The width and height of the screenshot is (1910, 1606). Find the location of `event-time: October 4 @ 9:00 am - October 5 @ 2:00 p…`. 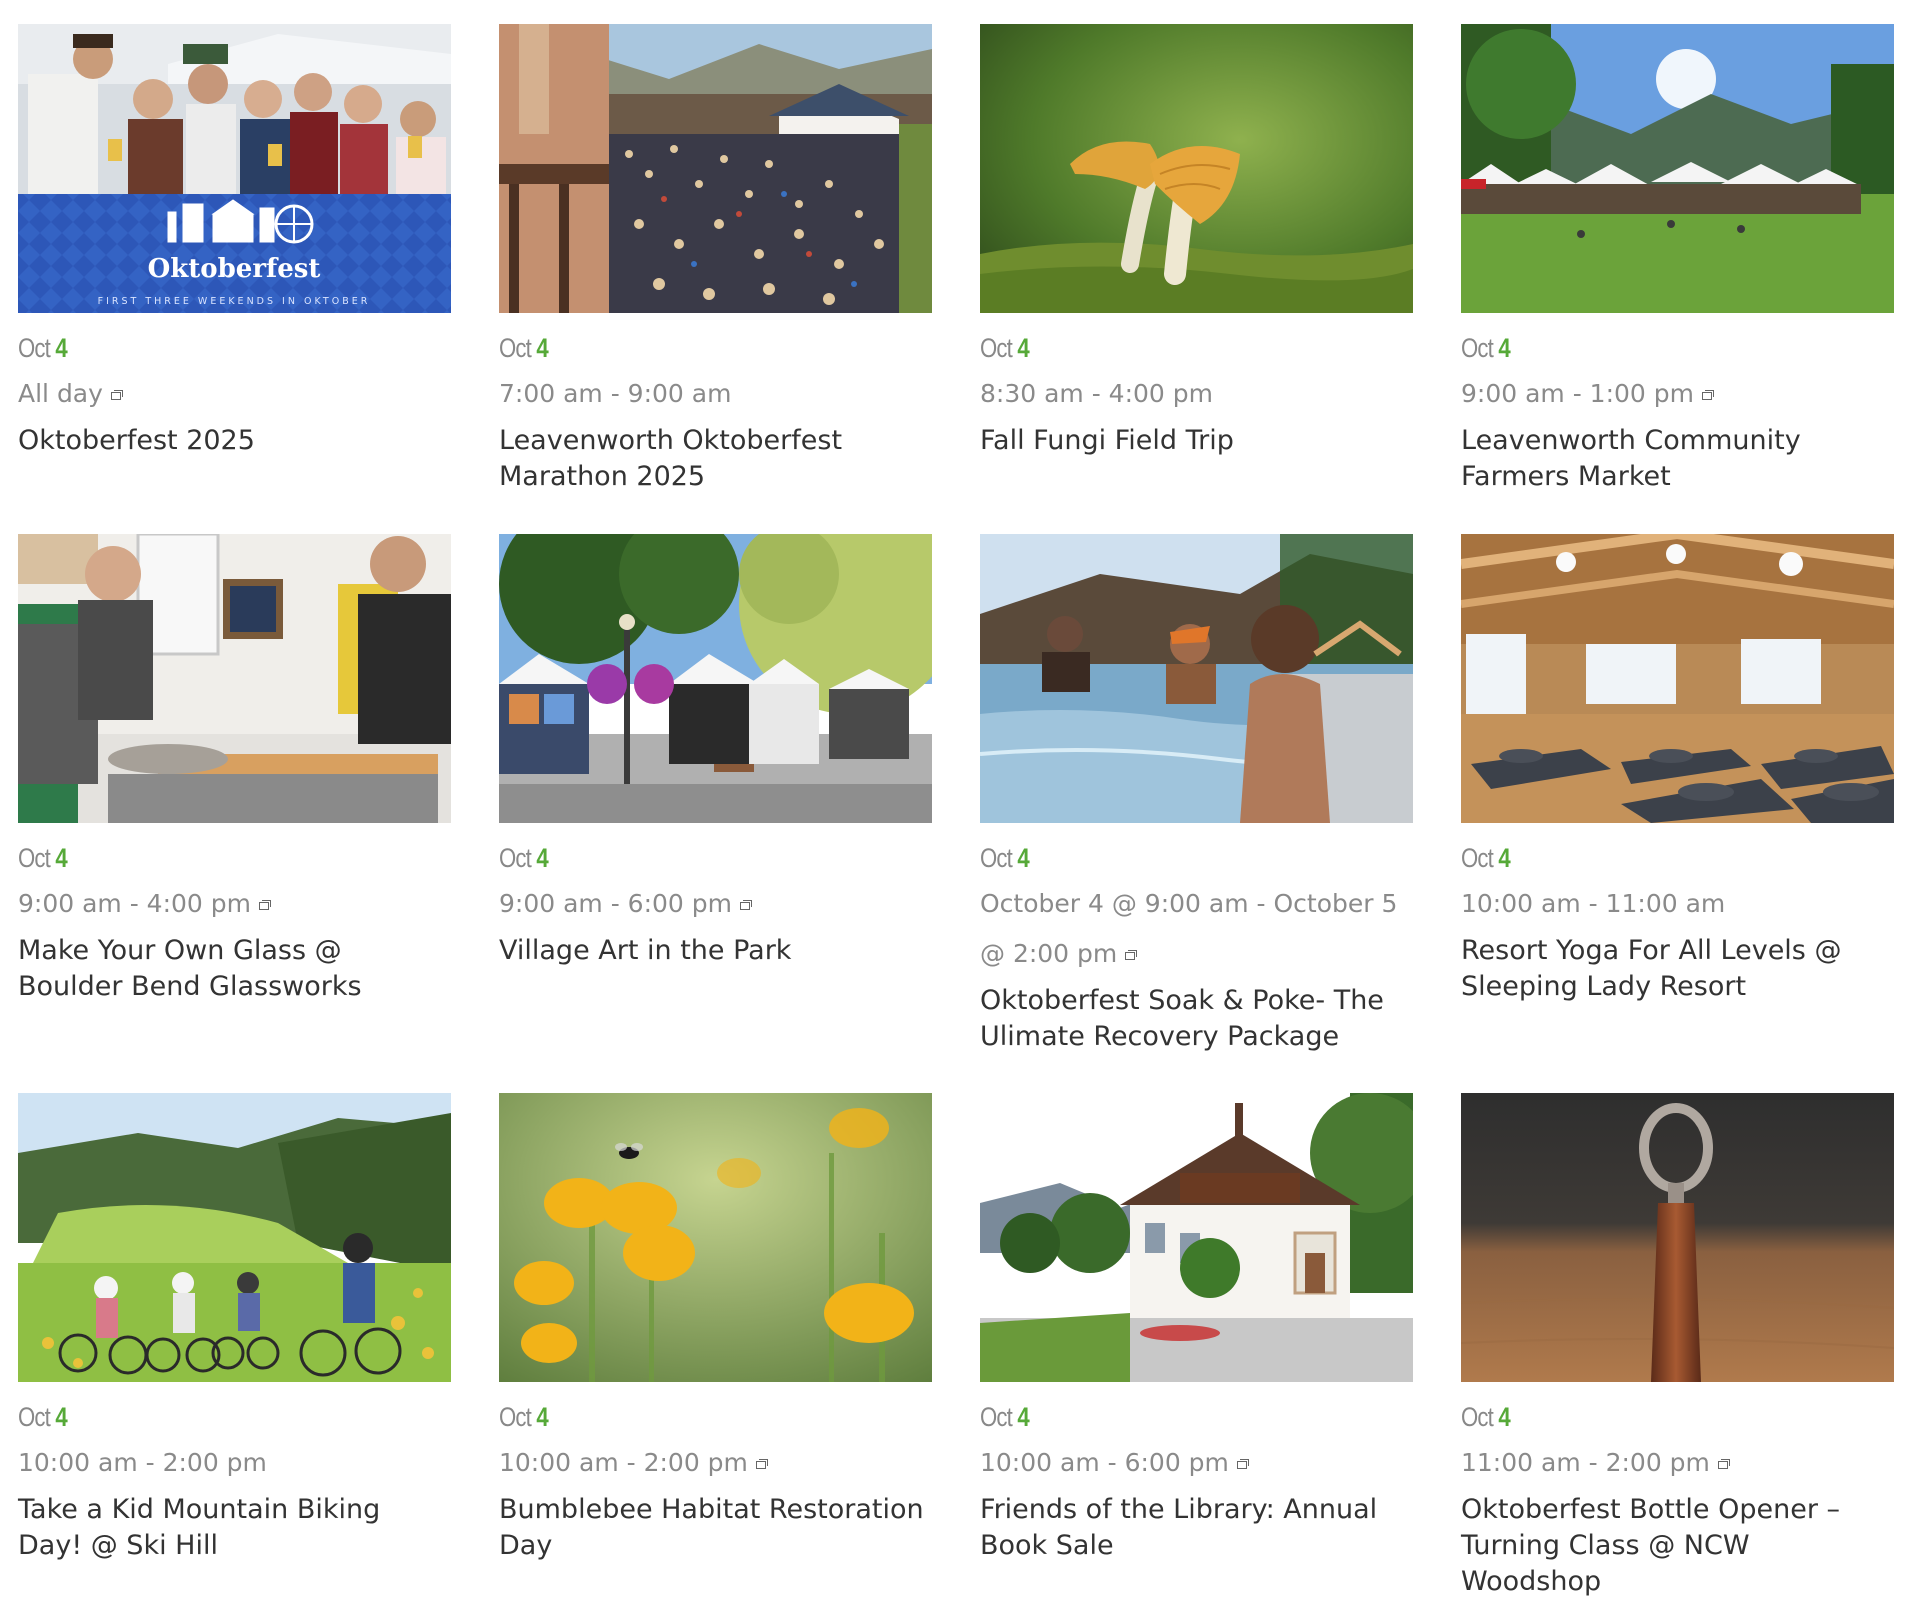

event-time: October 4 @ 9:00 am - October 5 @ 2:00 p… is located at coordinates (1196, 929).